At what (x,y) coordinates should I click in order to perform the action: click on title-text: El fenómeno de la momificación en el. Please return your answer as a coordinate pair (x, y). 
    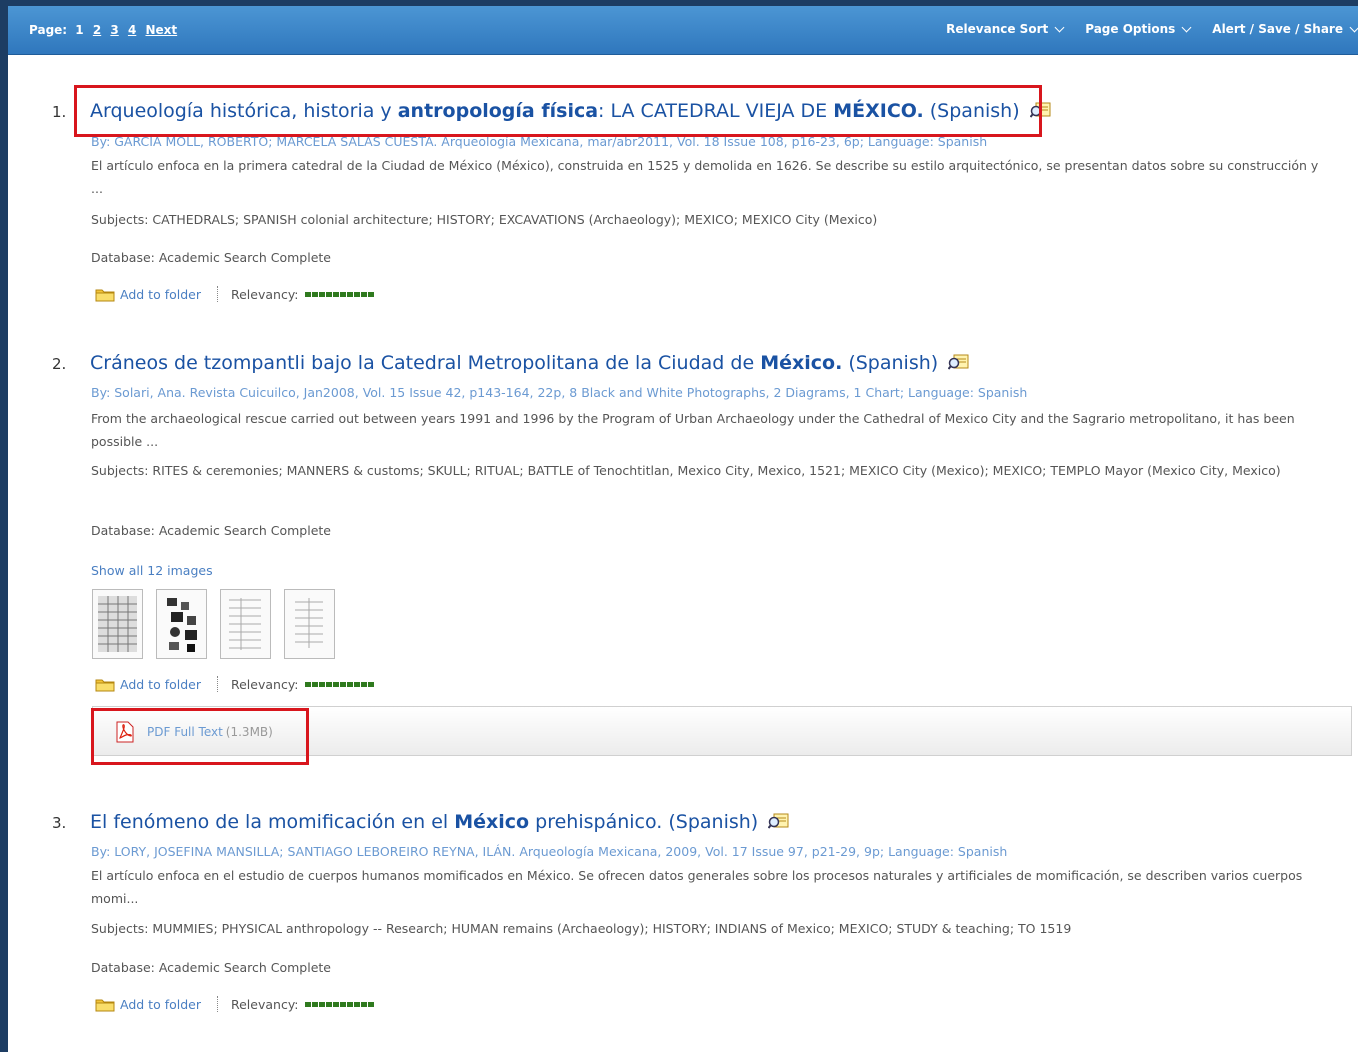
    Looking at the image, I should click on (272, 822).